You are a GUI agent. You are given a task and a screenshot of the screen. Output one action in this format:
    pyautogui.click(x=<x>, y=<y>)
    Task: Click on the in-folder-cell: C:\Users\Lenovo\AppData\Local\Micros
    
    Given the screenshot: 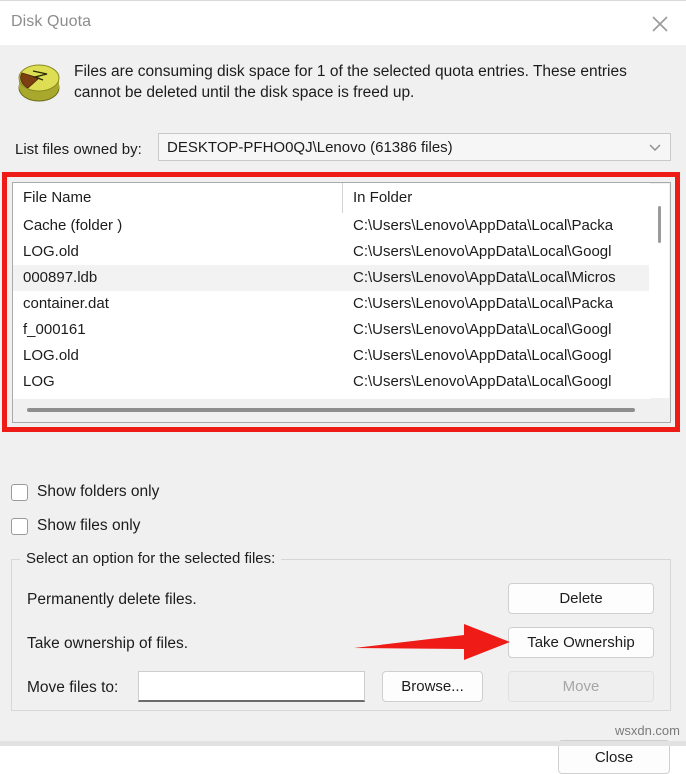 What is the action you would take?
    pyautogui.click(x=484, y=277)
    